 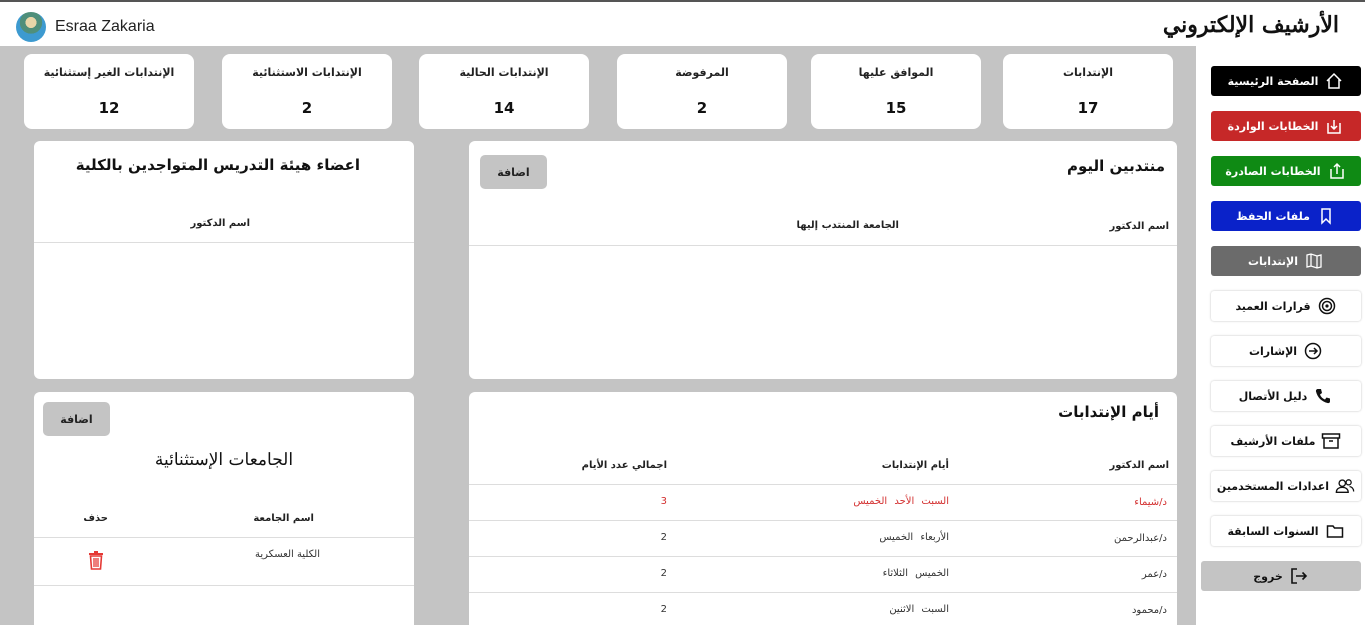 I want to click on header-bar: Esraa Zakaria الأرشيف الإلكتروني, so click(x=682, y=24).